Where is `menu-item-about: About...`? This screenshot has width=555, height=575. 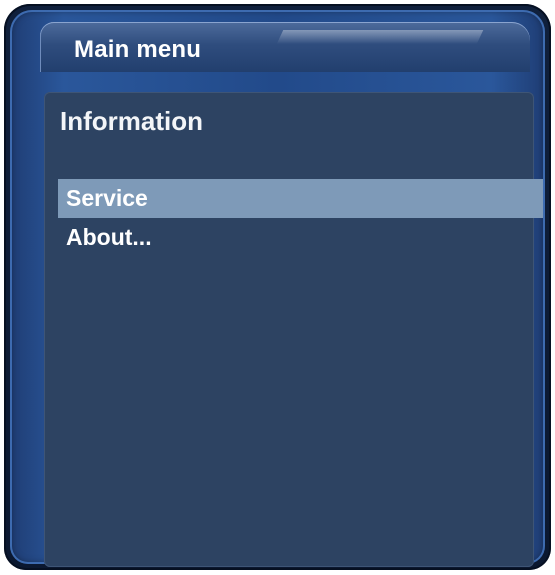
menu-item-about: About... is located at coordinates (300, 237).